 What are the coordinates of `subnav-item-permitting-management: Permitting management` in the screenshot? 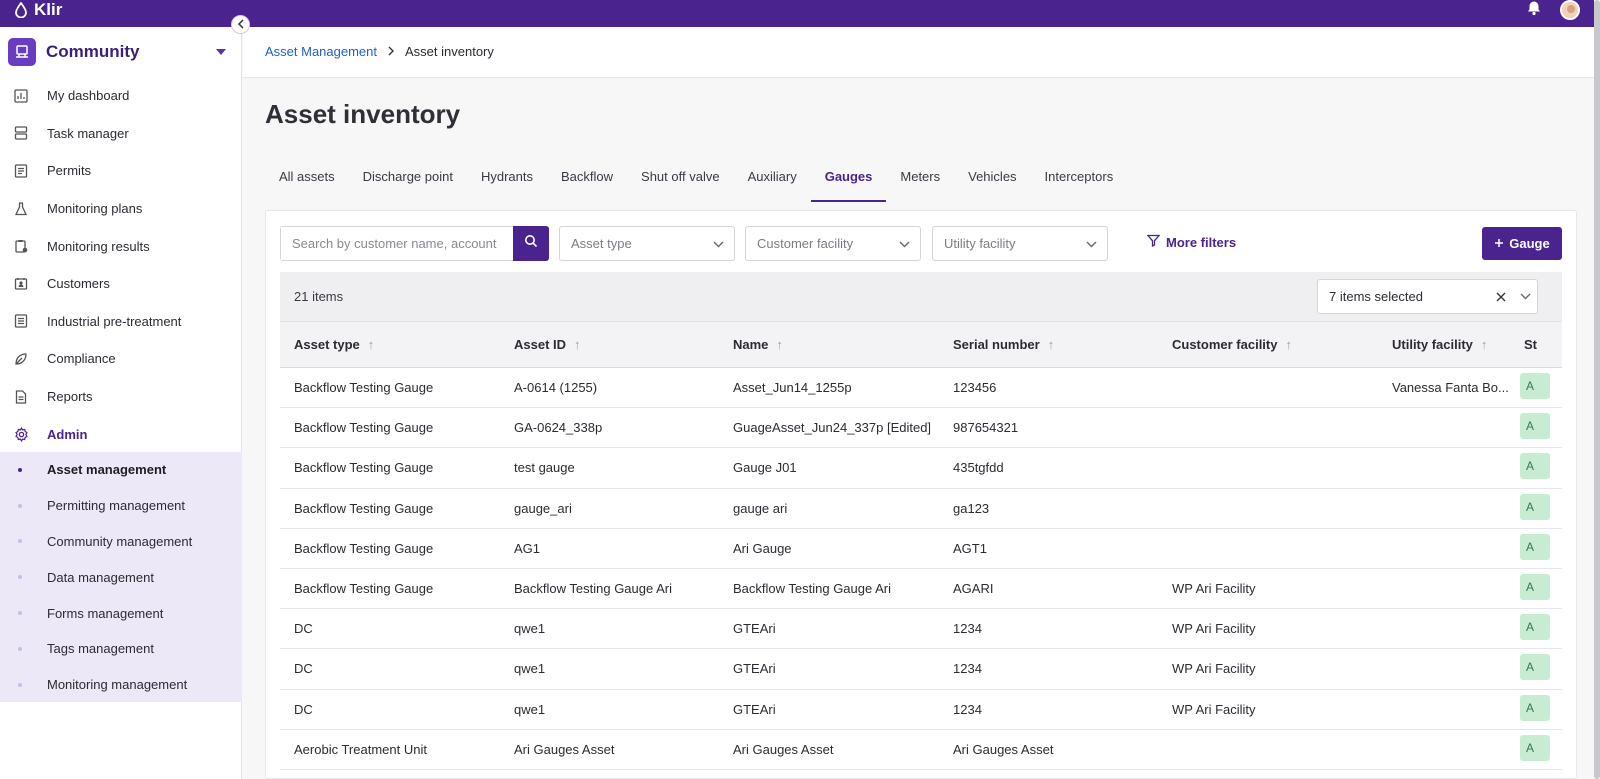 It's located at (121, 506).